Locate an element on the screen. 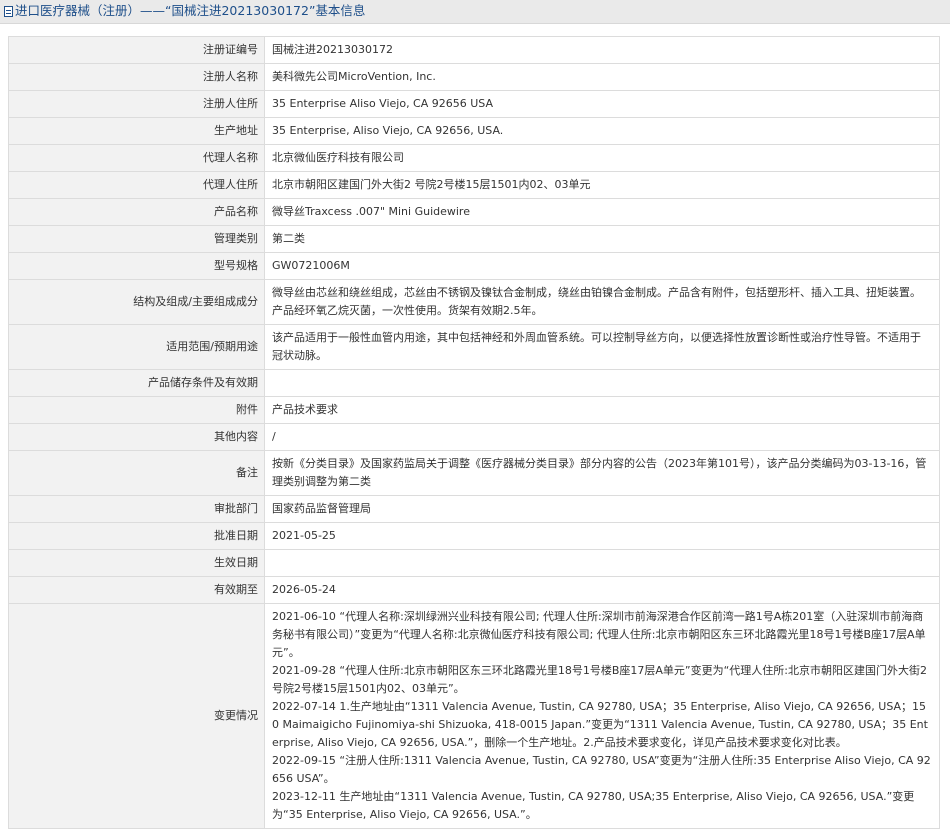  table-row: 注册证编号 国械注进20213030172 is located at coordinates (474, 50).